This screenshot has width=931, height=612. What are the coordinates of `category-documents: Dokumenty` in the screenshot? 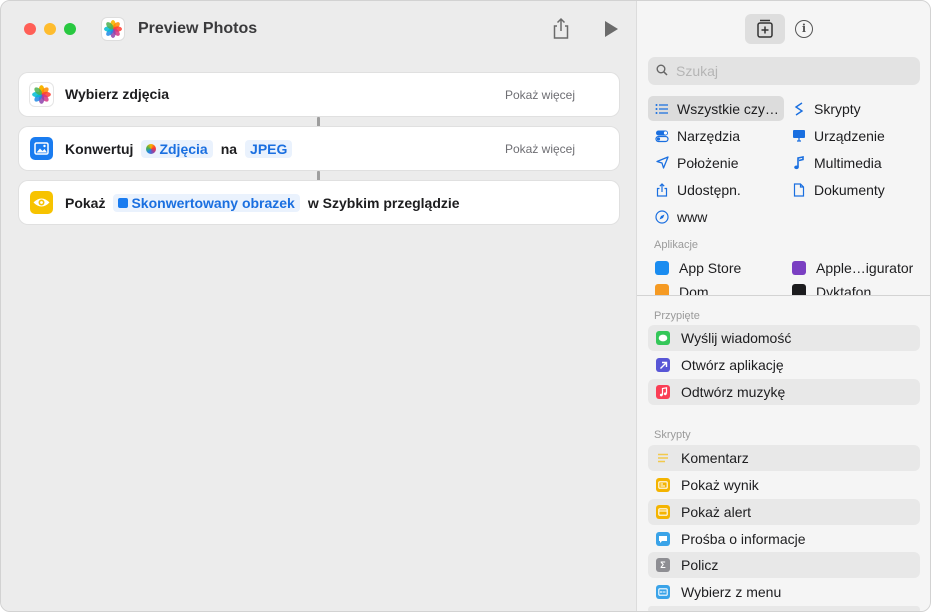 It's located at (838, 189).